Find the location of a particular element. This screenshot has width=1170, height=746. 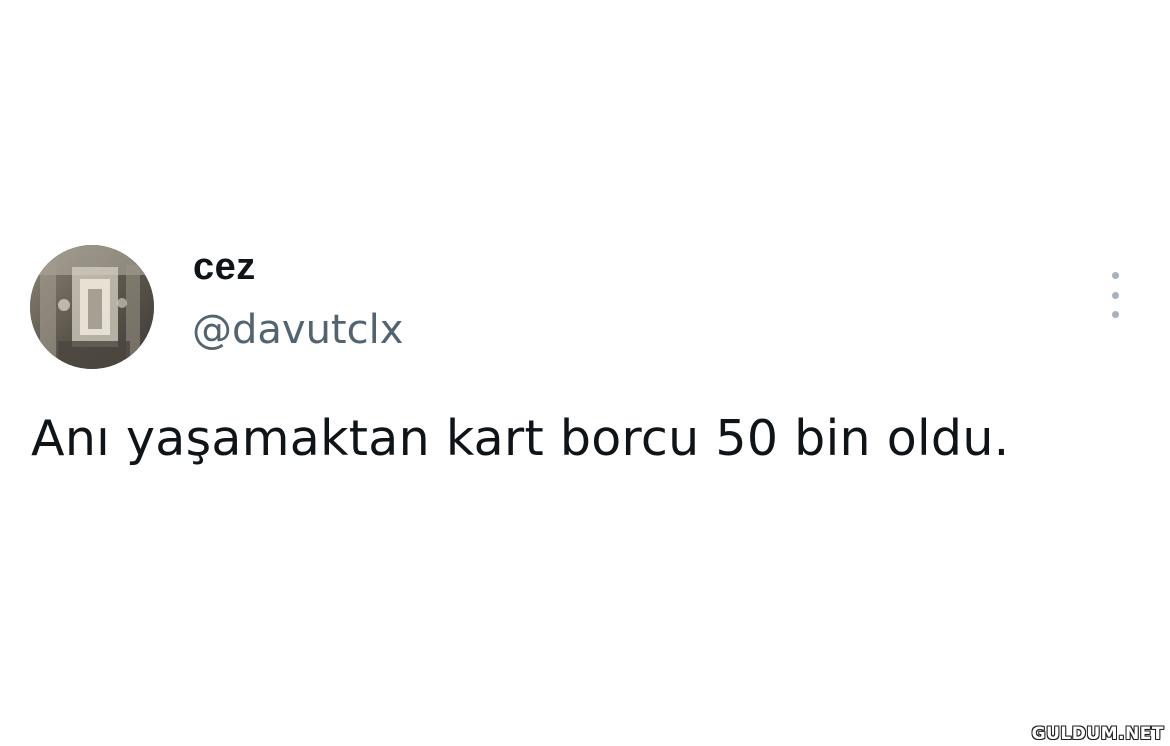

tweet-text: Anı yaşamaktan kart borcu 50 bin oldu. is located at coordinates (520, 438).